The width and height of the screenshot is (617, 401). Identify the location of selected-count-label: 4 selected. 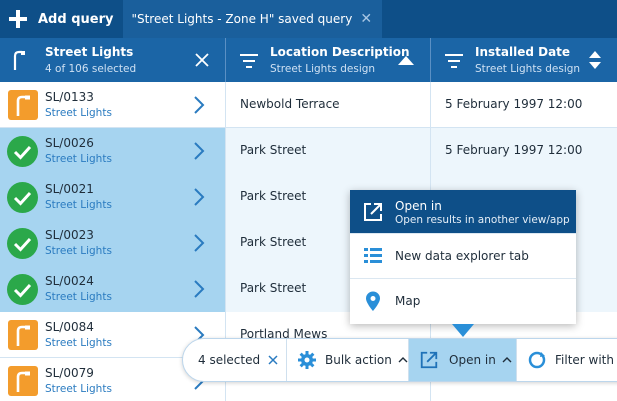
(229, 360).